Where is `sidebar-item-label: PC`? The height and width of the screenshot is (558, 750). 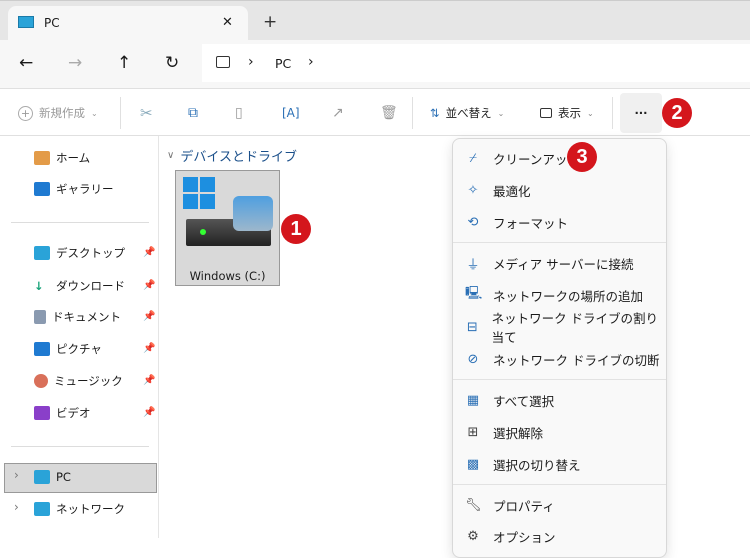
sidebar-item-label: PC is located at coordinates (63, 477).